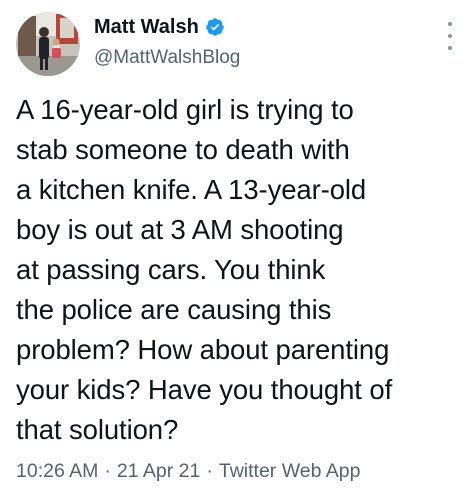  I want to click on tweet-source: Twitter Web App, so click(290, 471).